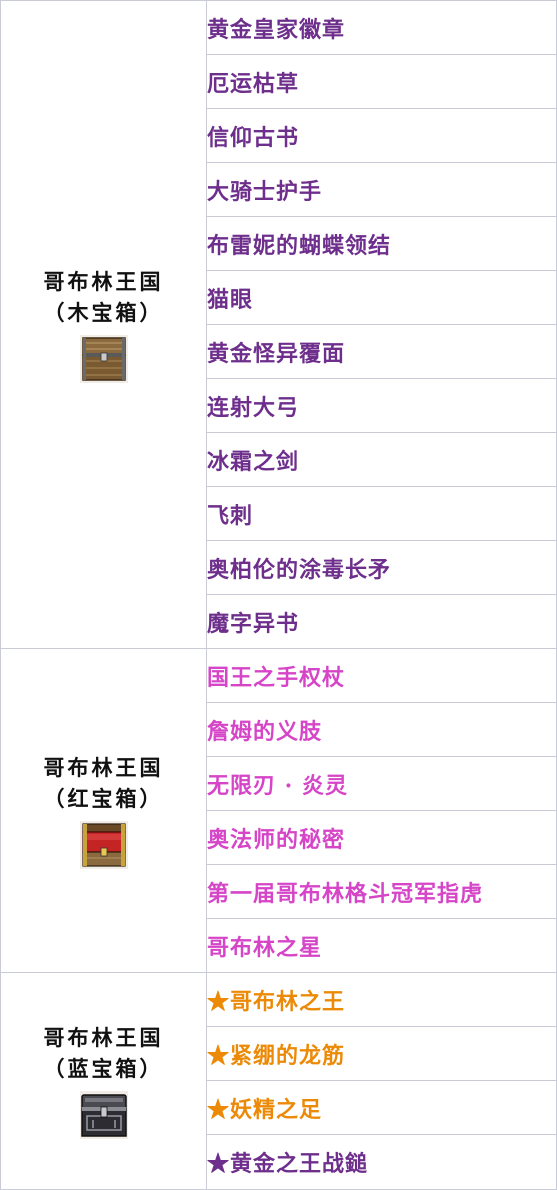  Describe the element at coordinates (103, 358) in the screenshot. I see `wooden-chest-icon` at that location.